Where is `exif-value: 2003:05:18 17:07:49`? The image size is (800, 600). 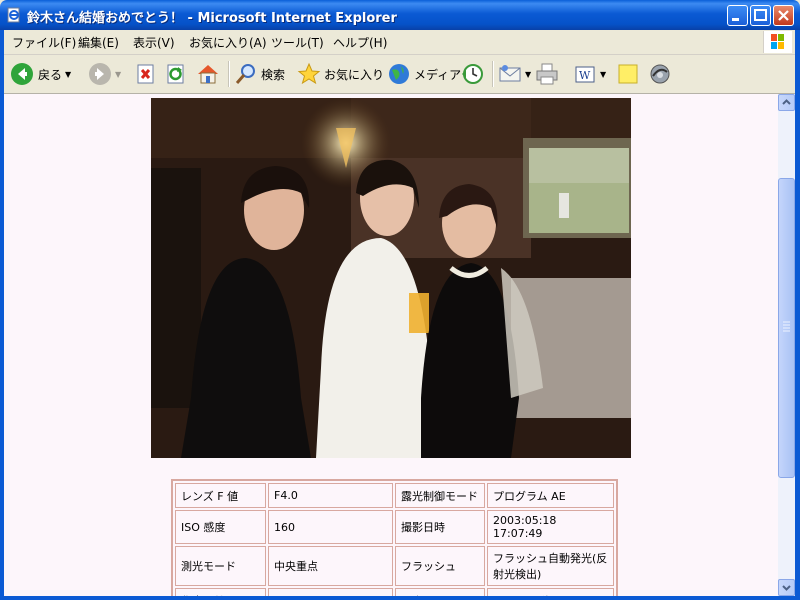 exif-value: 2003:05:18 17:07:49 is located at coordinates (550, 527).